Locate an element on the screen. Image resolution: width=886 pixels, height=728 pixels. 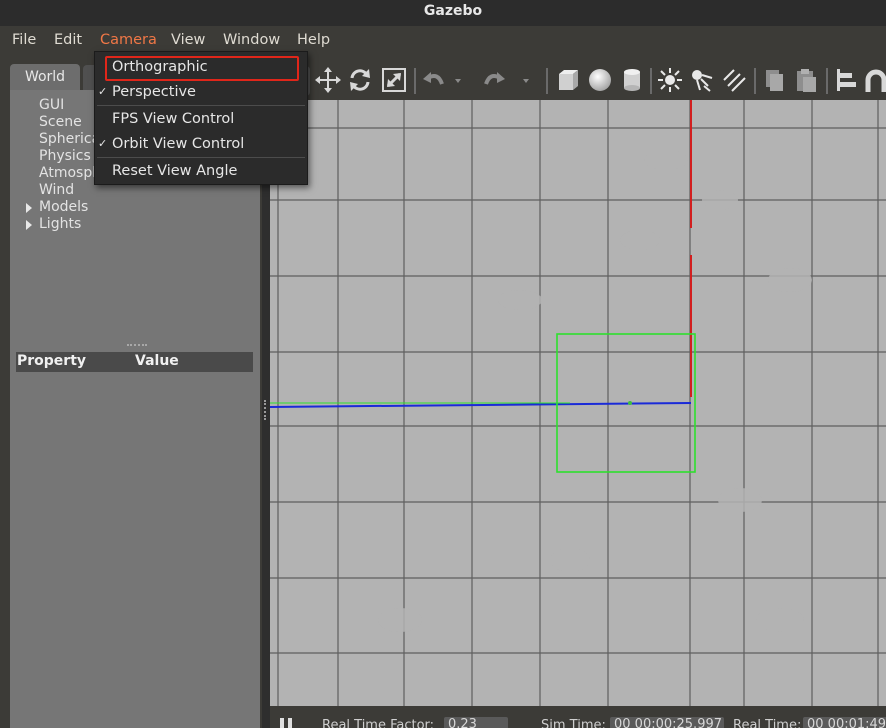
spot-light-icon is located at coordinates (702, 80).